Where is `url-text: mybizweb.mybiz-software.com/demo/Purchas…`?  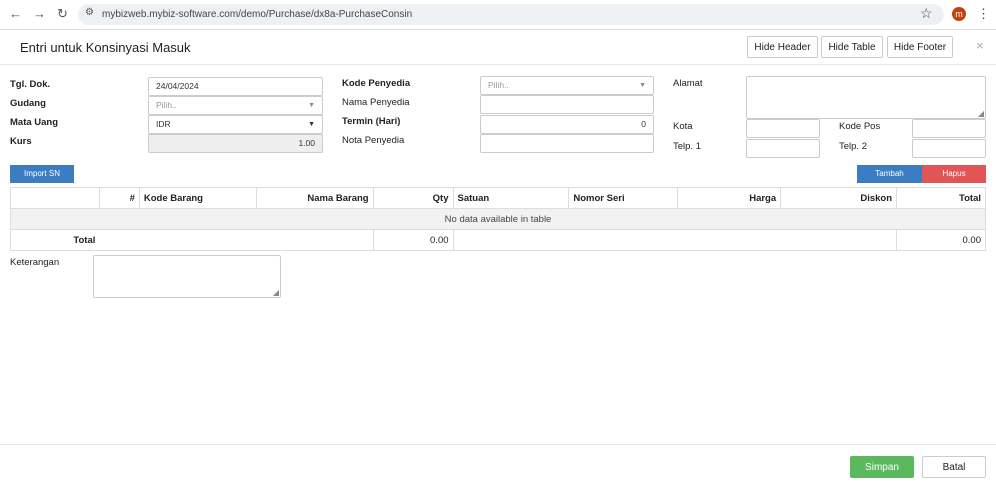
url-text: mybizweb.mybiz-software.com/demo/Purchas… is located at coordinates (257, 14).